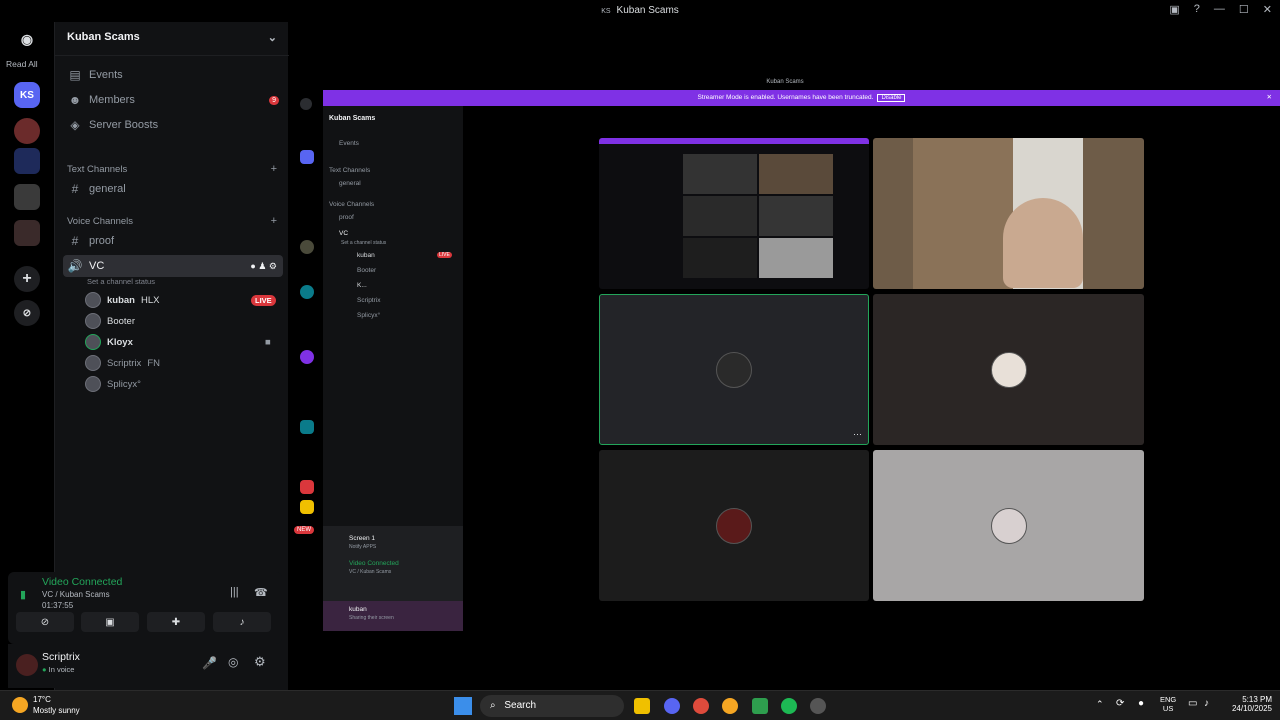 This screenshot has height=720, width=1280. Describe the element at coordinates (730, 706) in the screenshot. I see `browser-icon` at that location.